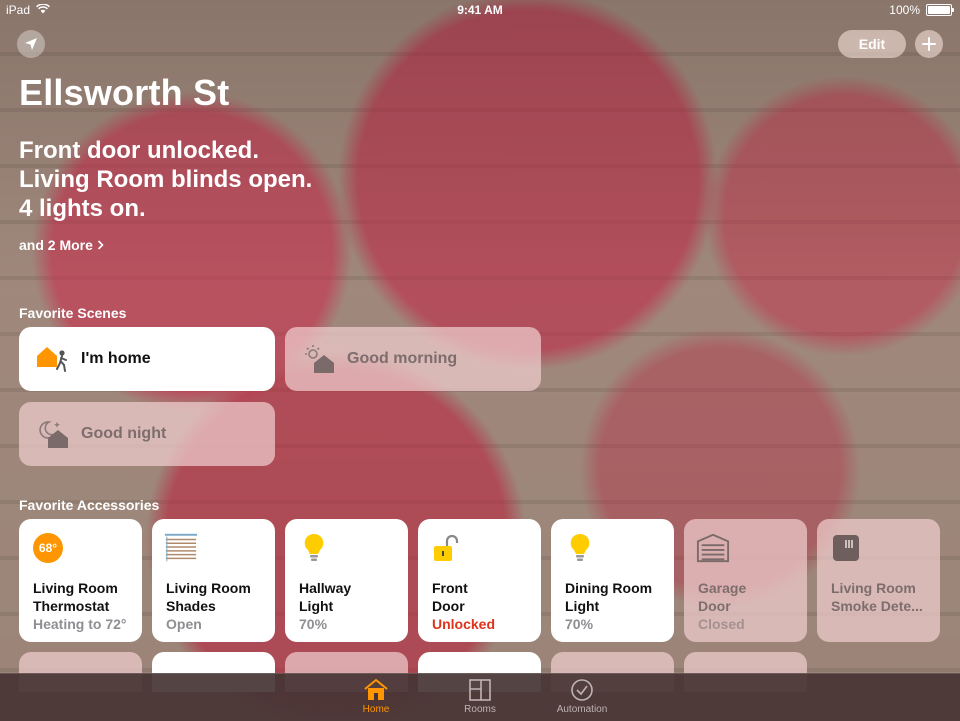  I want to click on accessory-name-line: Hallway, so click(325, 588).